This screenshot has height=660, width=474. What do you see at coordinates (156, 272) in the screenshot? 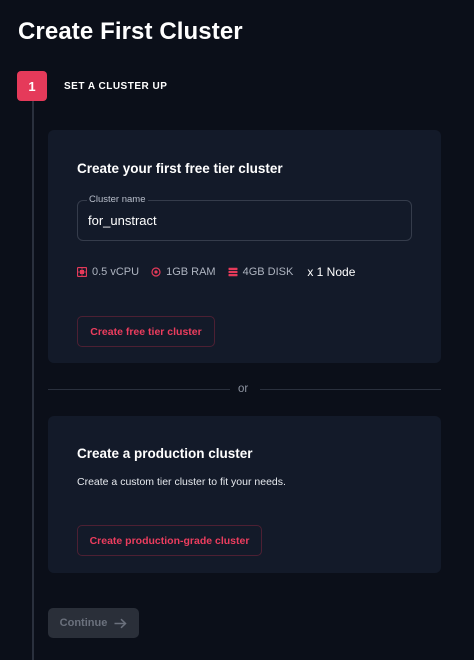
I see `ram-icon` at bounding box center [156, 272].